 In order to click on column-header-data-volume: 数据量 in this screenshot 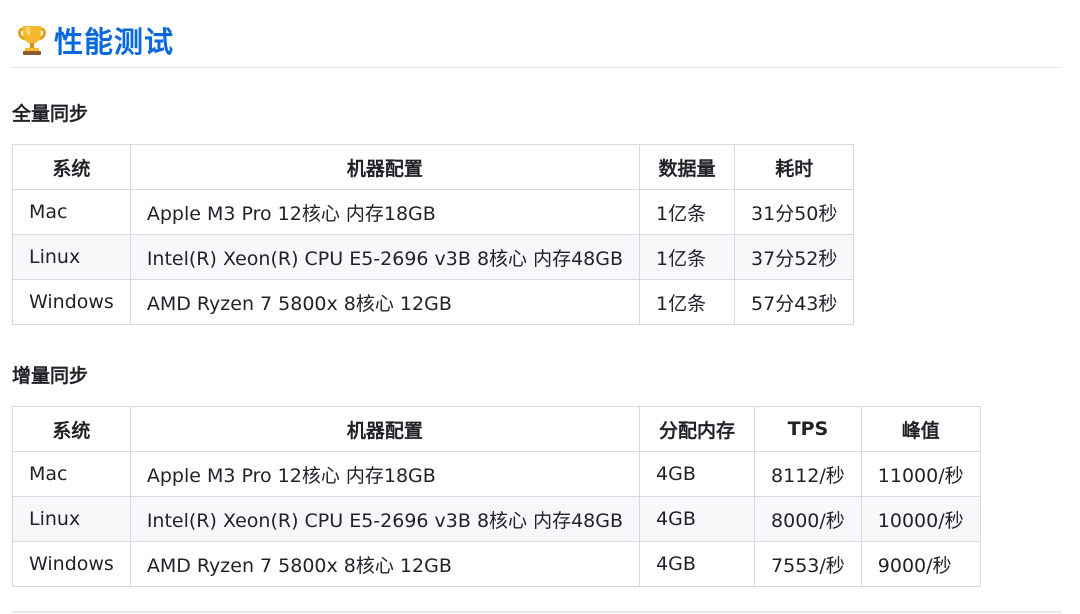, I will do `click(687, 167)`.